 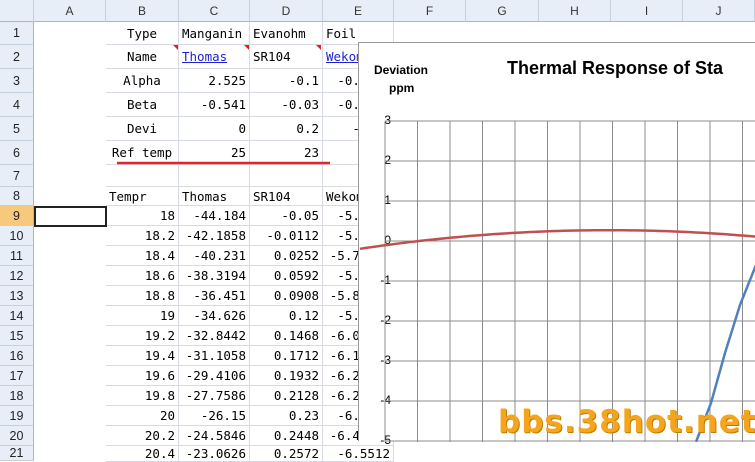 I want to click on series-line-sr104, so click(x=557, y=239).